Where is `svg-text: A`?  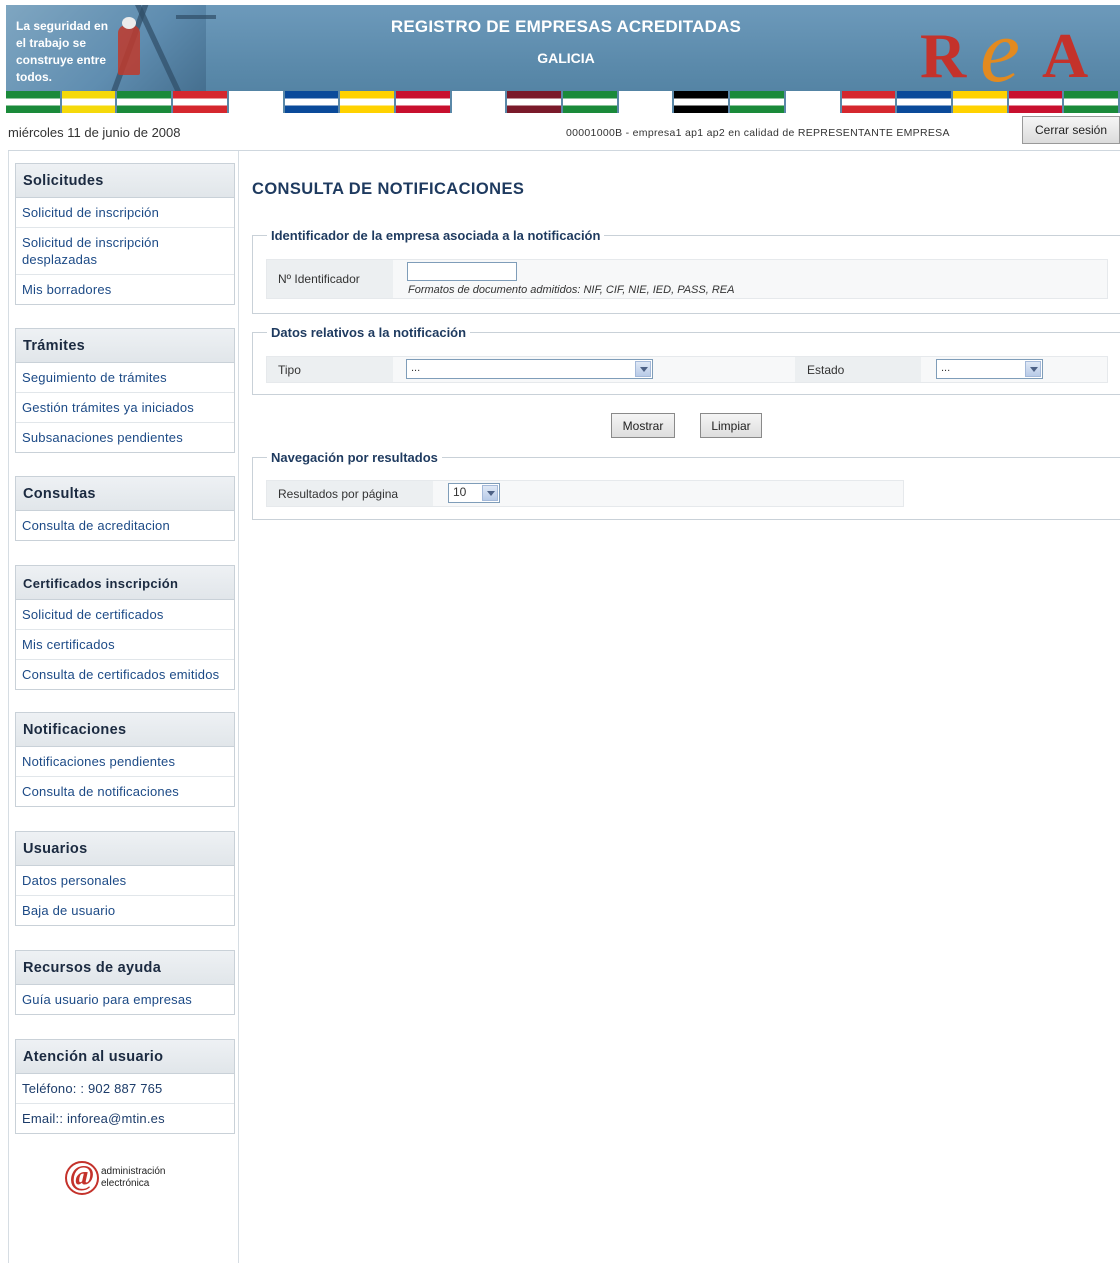 svg-text: A is located at coordinates (1065, 53).